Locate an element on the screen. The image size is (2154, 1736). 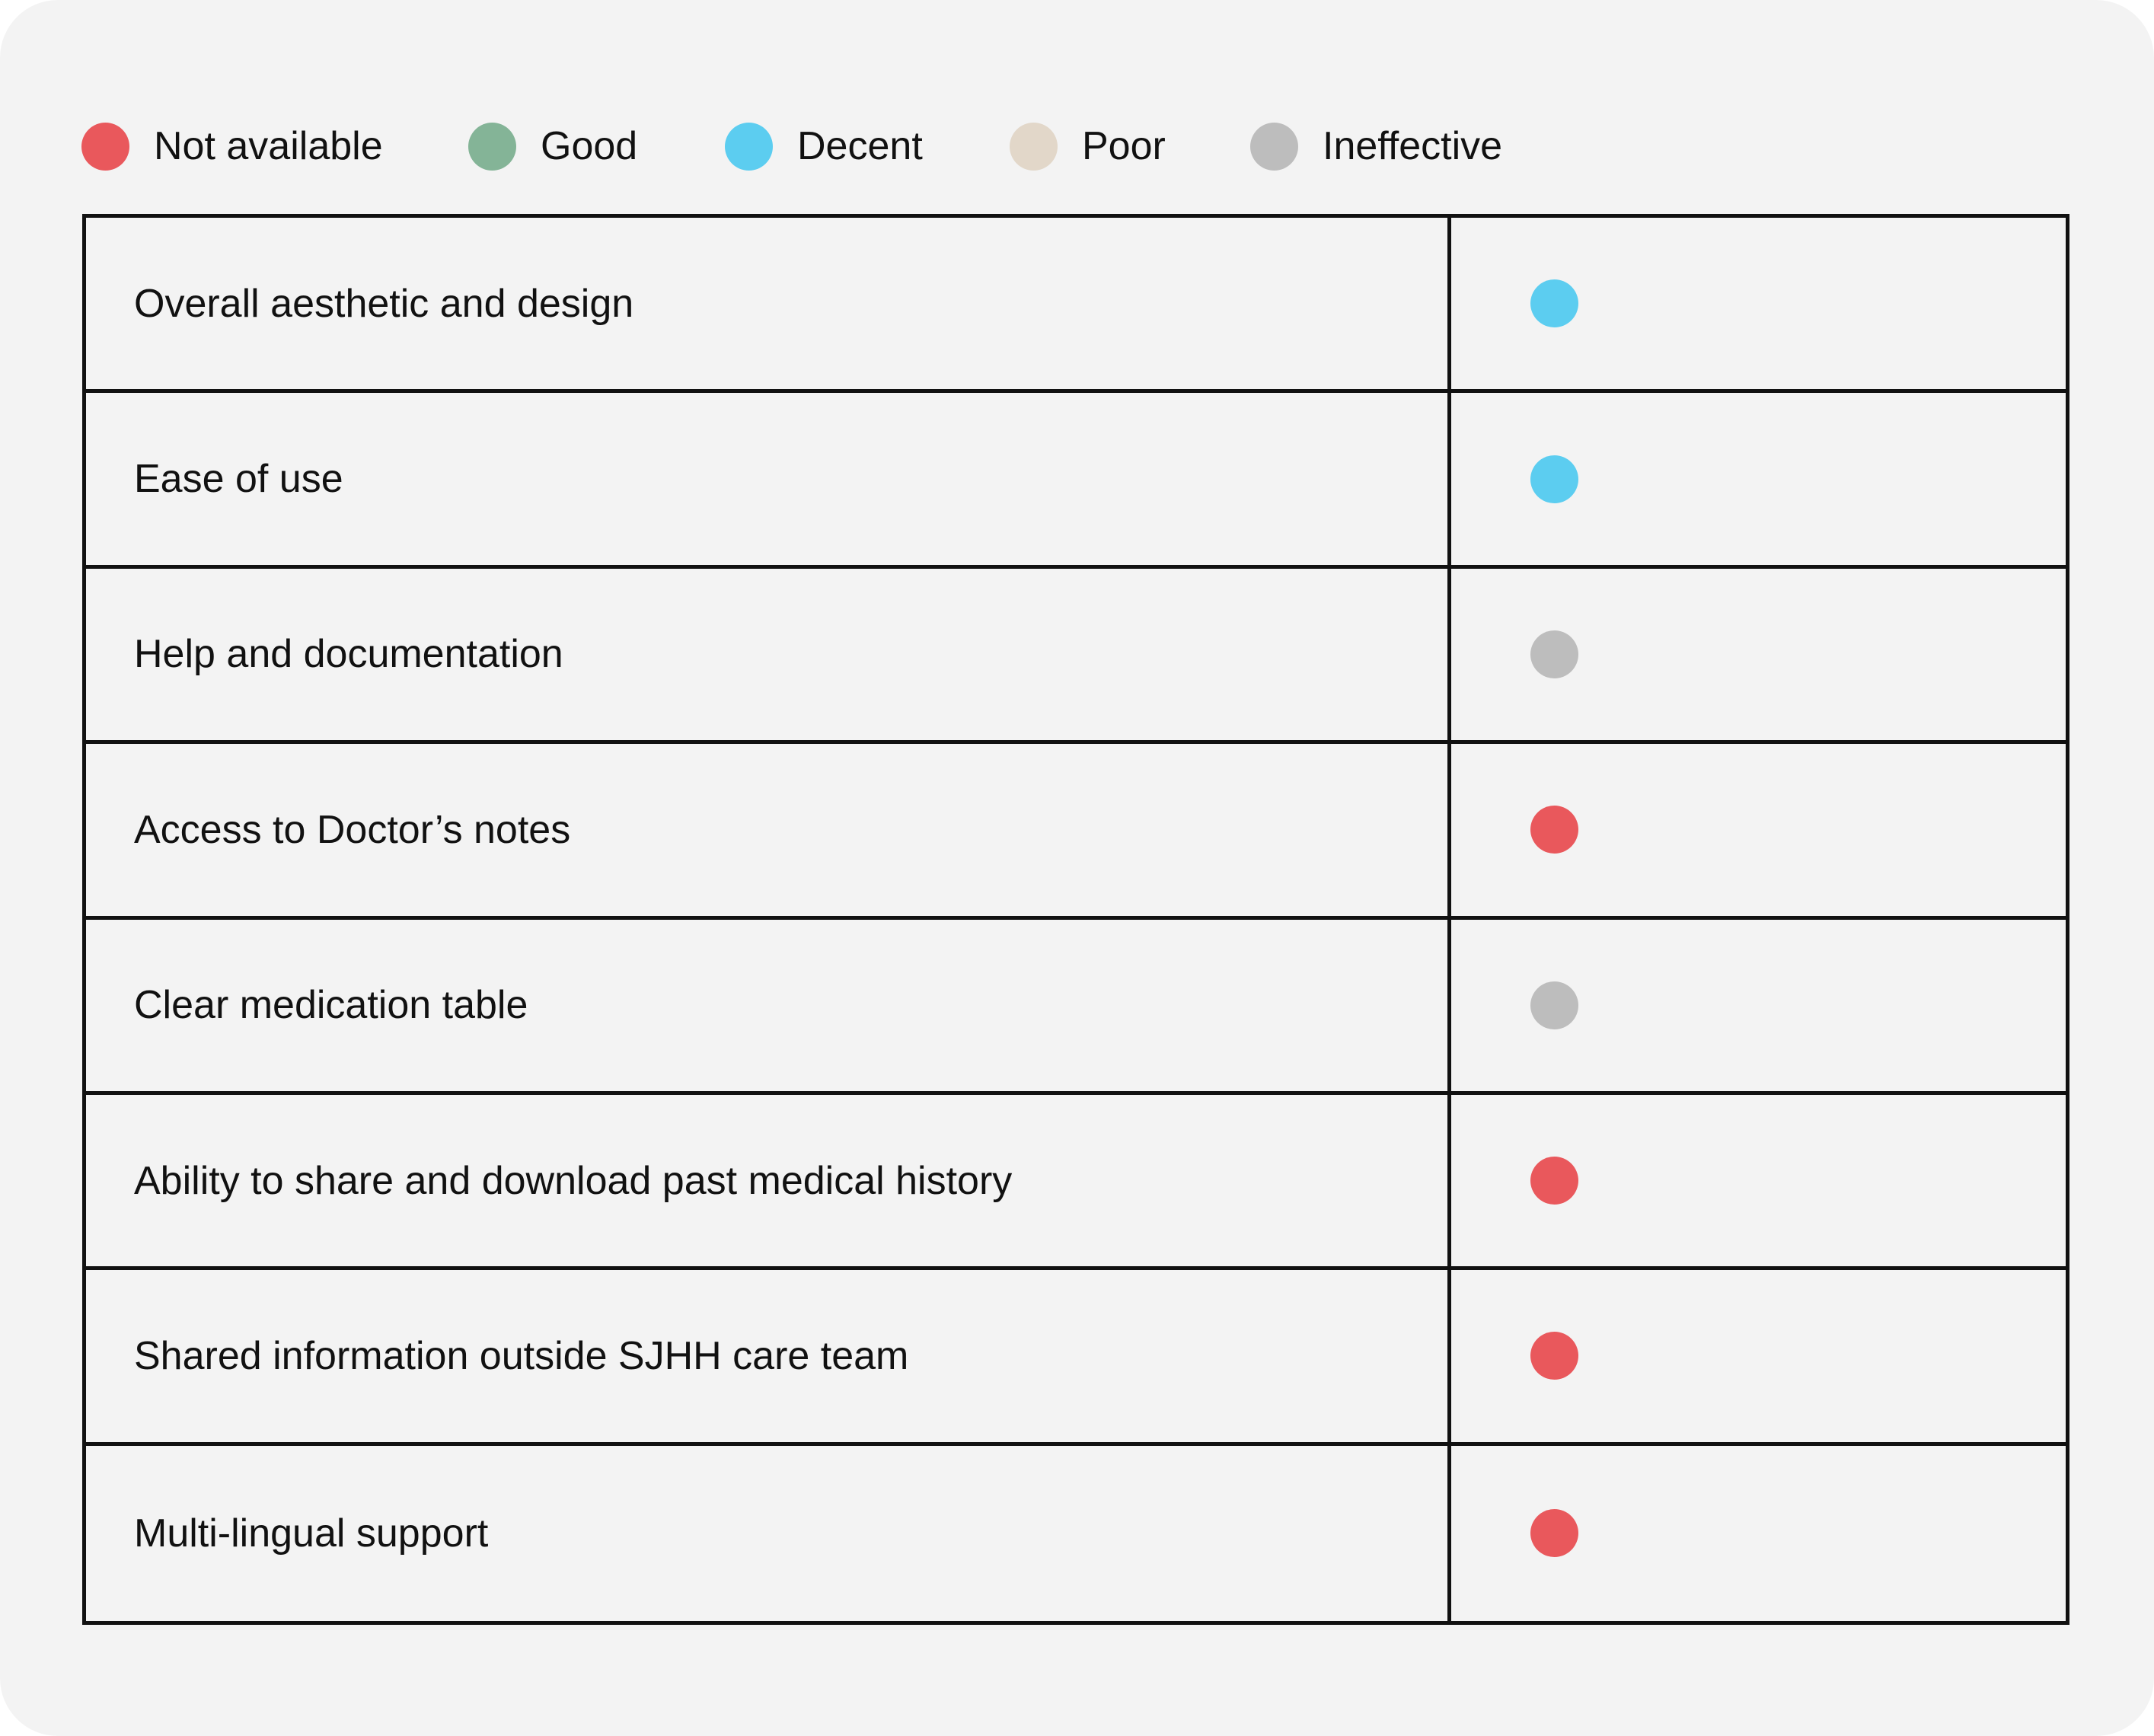
feature-label: Access to Doctor’s notes is located at coordinates (768, 832).